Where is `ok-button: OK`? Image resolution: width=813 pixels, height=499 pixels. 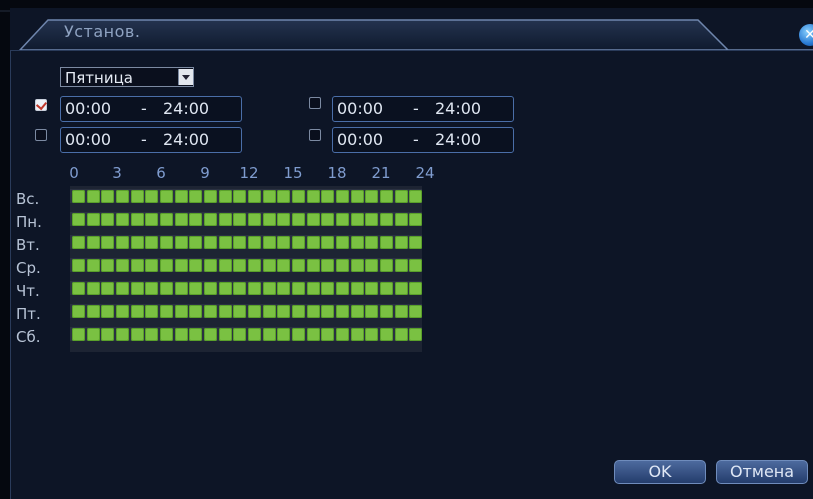
ok-button: OK is located at coordinates (660, 472).